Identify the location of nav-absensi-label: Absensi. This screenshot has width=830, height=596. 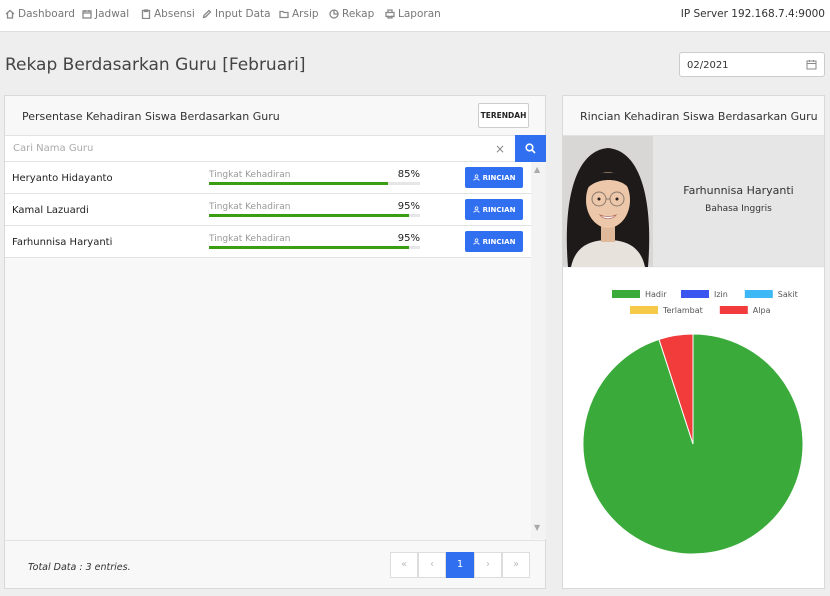
(174, 14).